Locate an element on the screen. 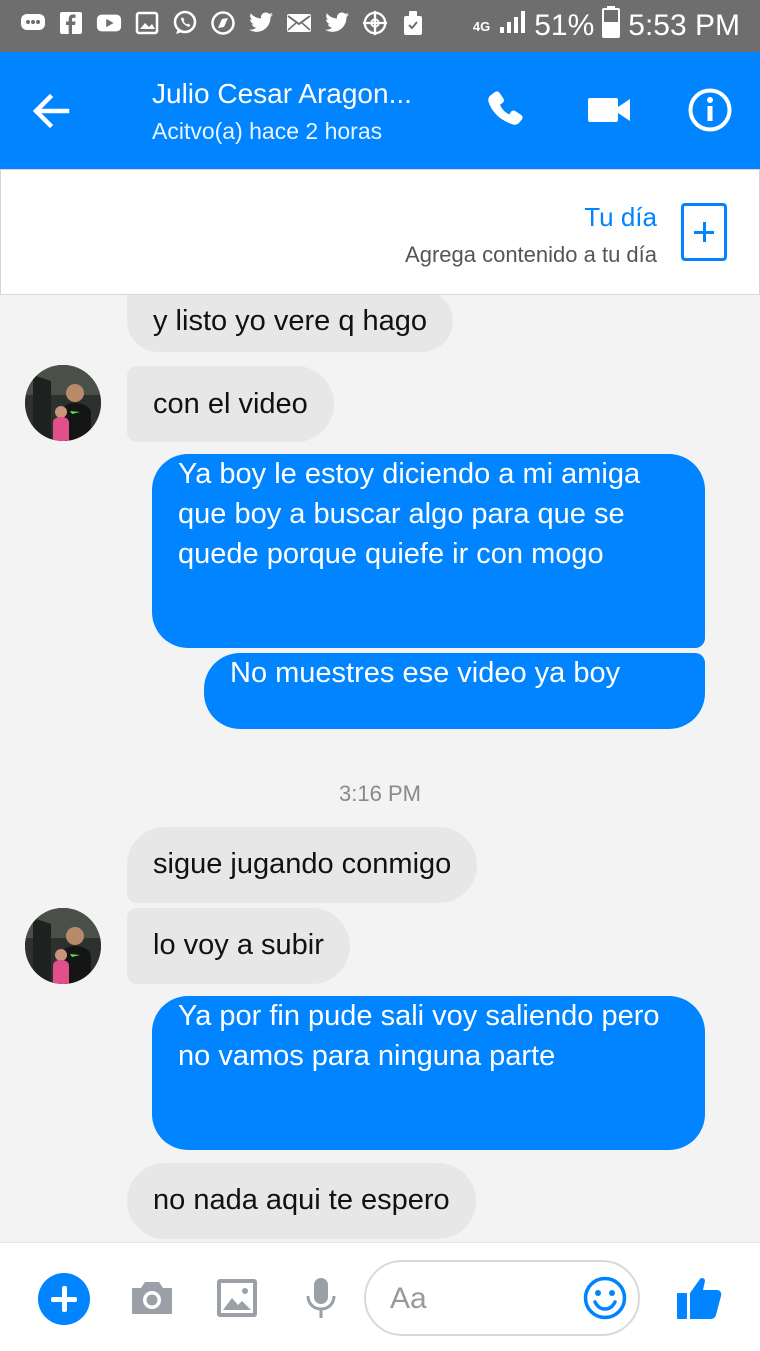 The height and width of the screenshot is (1351, 760). voice-message-button is located at coordinates (321, 1298).